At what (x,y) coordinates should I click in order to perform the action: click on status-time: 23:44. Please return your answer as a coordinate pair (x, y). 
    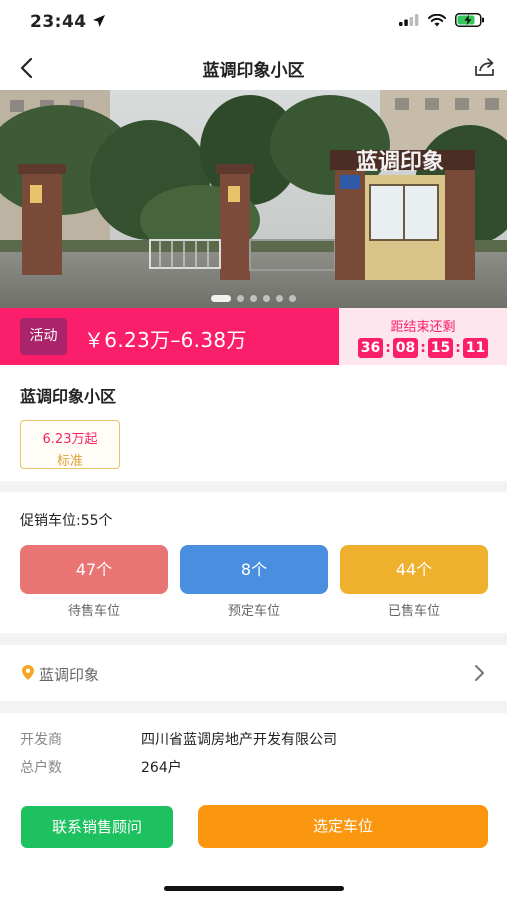
    Looking at the image, I should click on (58, 22).